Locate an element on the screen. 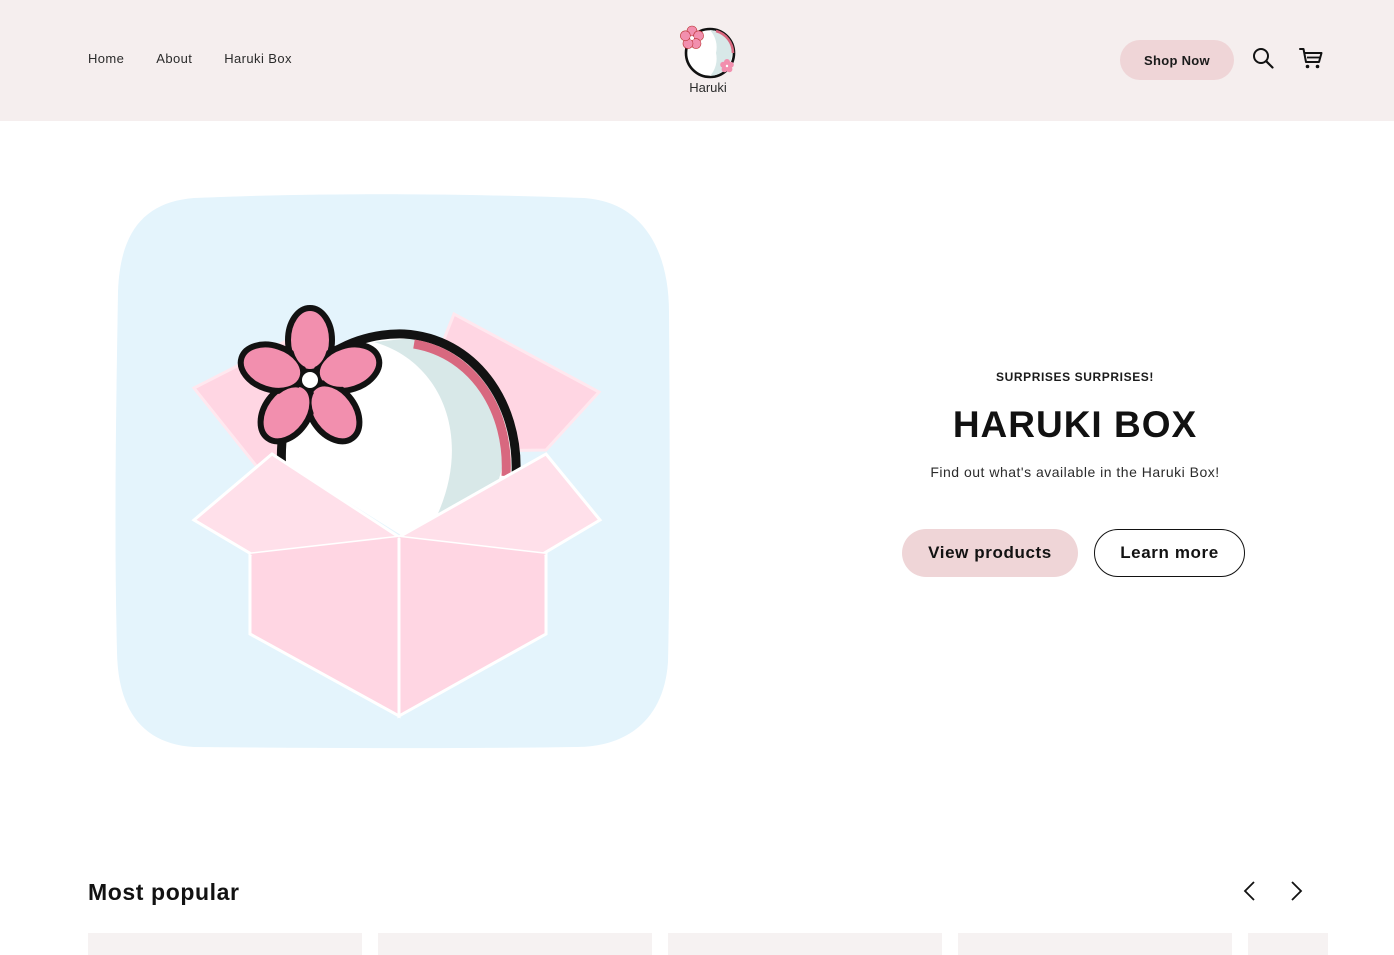 The width and height of the screenshot is (1394, 955). logo: Haruki is located at coordinates (708, 60).